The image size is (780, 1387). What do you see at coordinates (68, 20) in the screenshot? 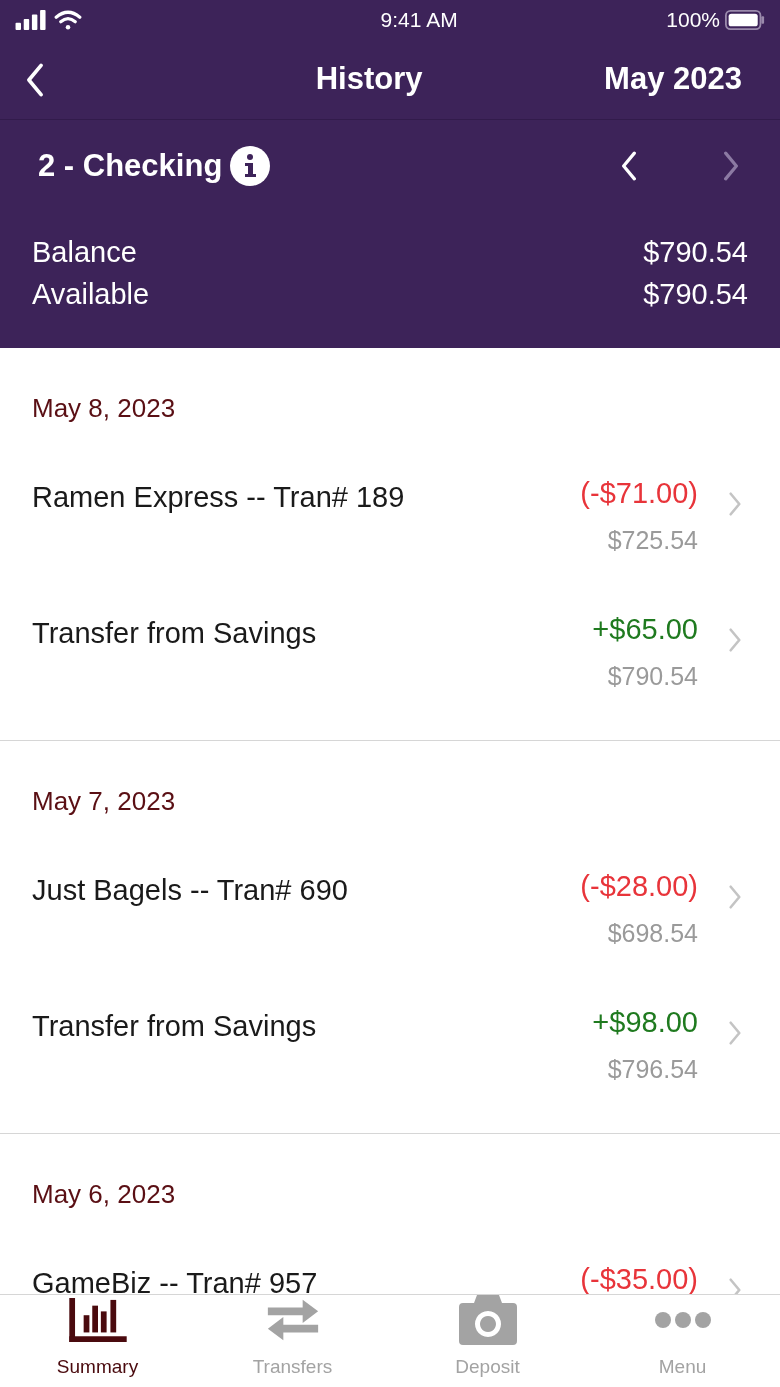
I see `wifi-icon` at bounding box center [68, 20].